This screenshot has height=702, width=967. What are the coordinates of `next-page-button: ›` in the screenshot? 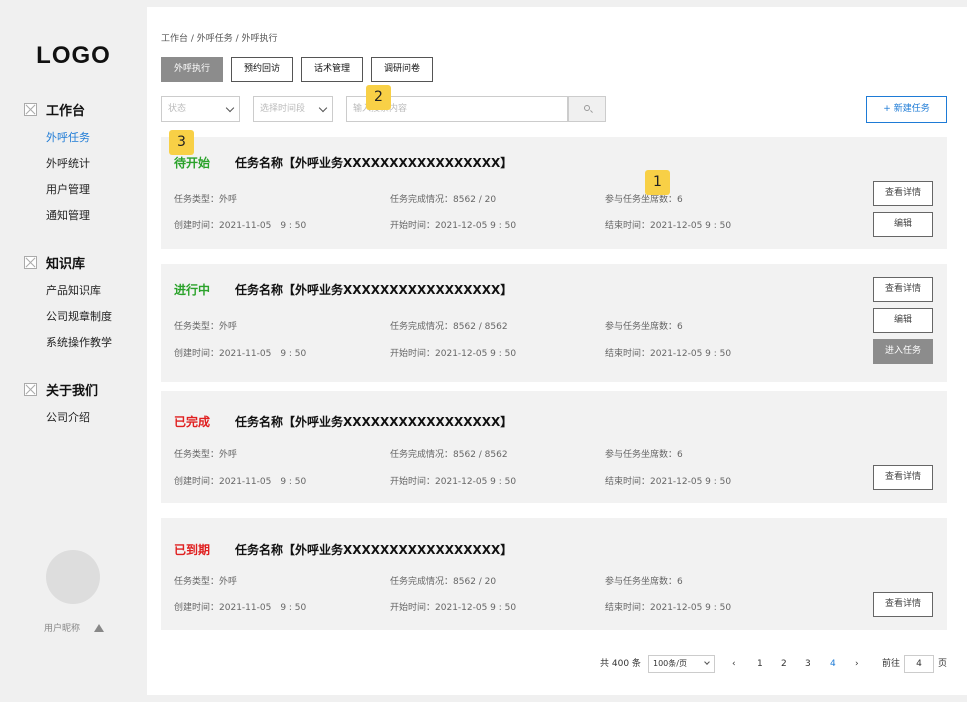 It's located at (857, 664).